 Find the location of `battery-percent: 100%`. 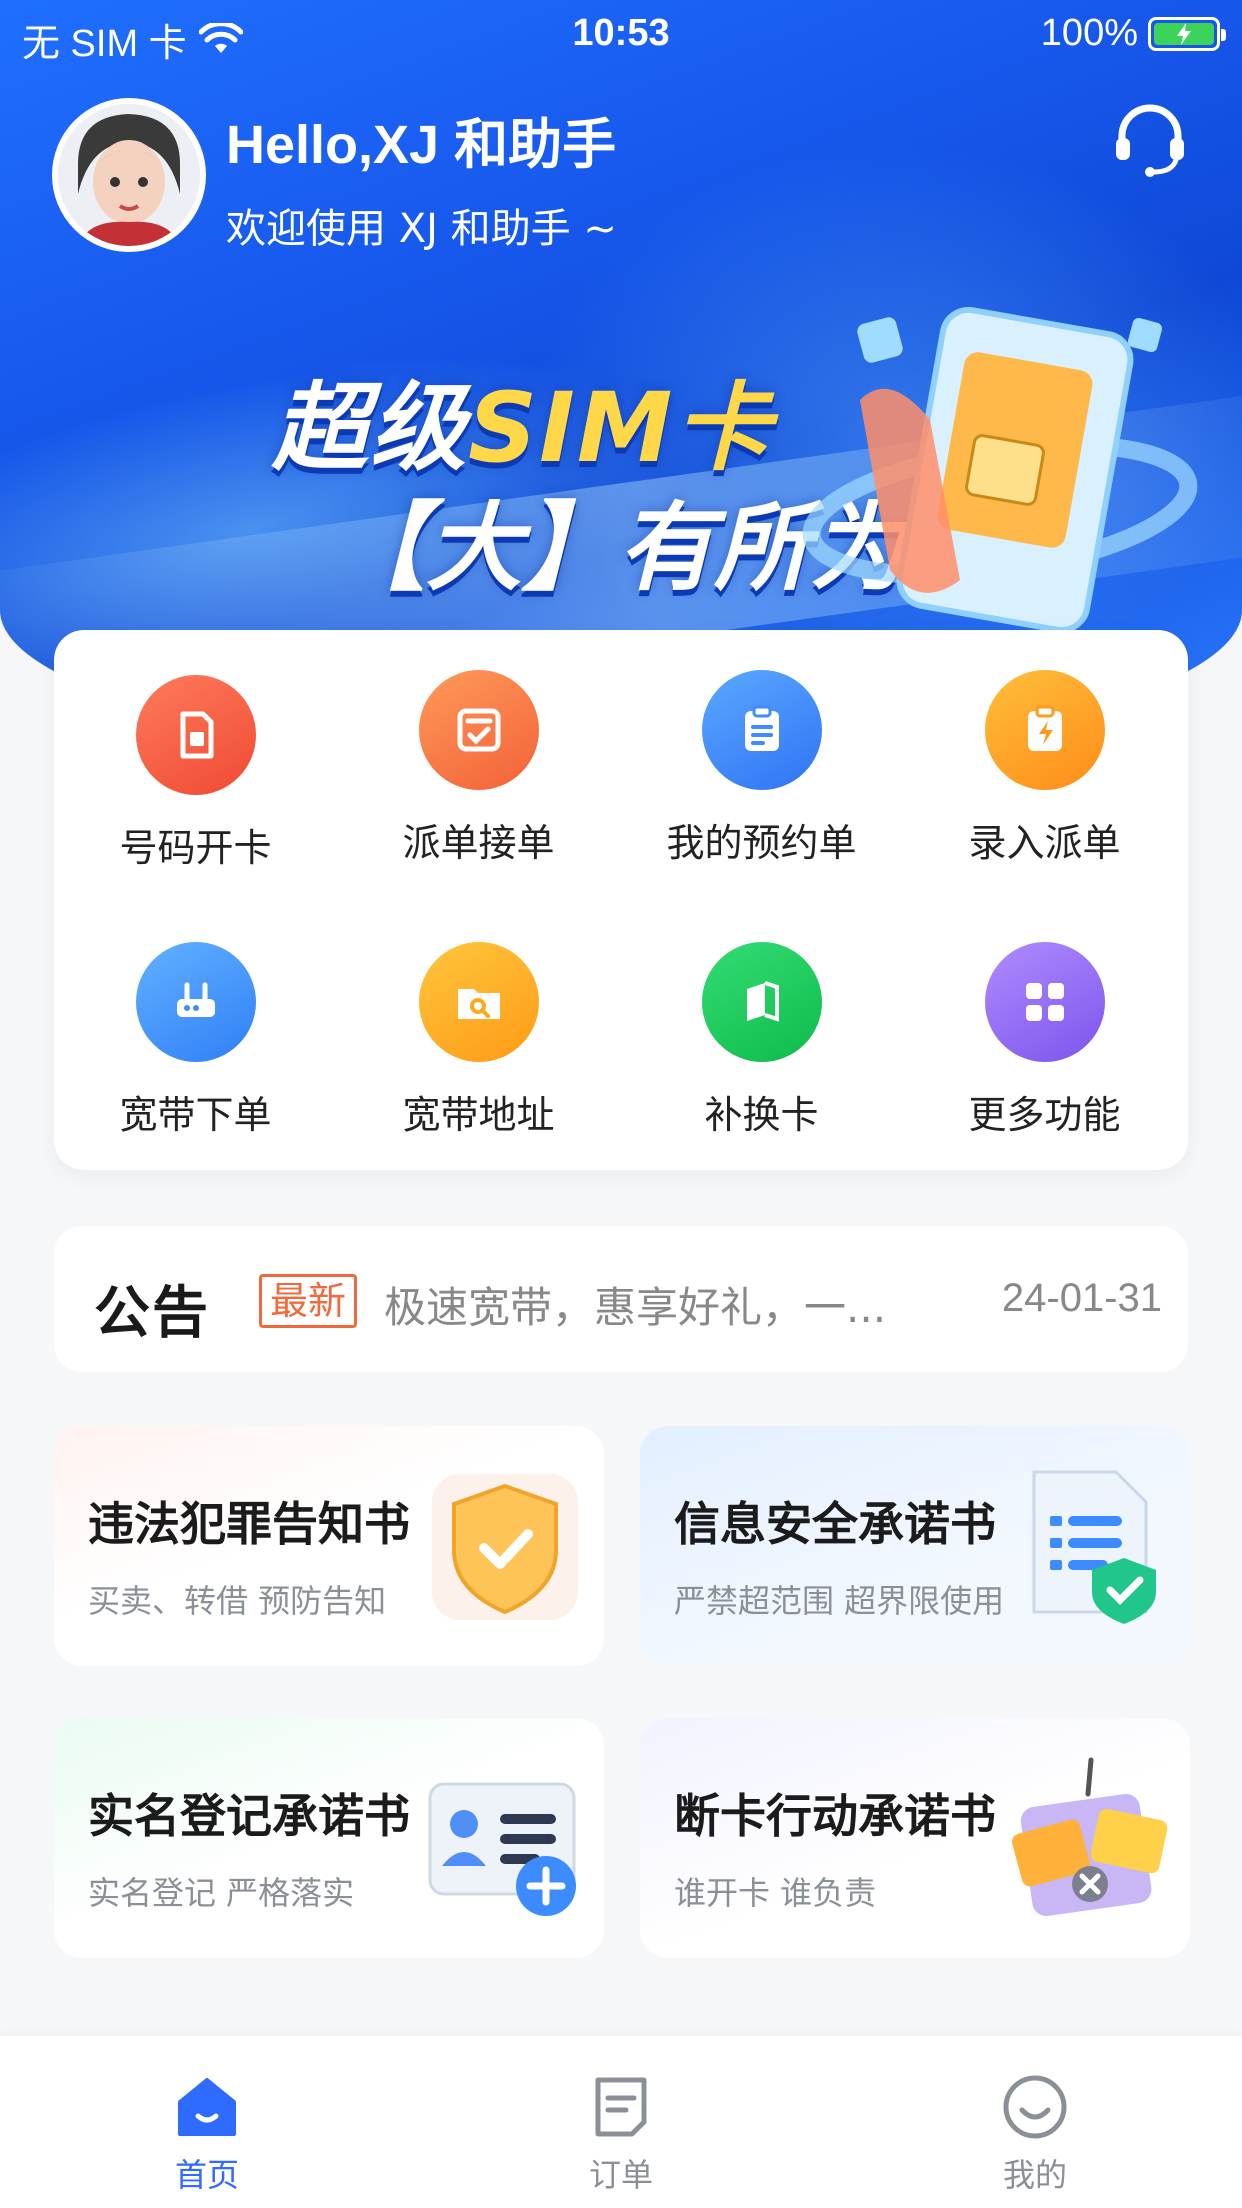

battery-percent: 100% is located at coordinates (1089, 33).